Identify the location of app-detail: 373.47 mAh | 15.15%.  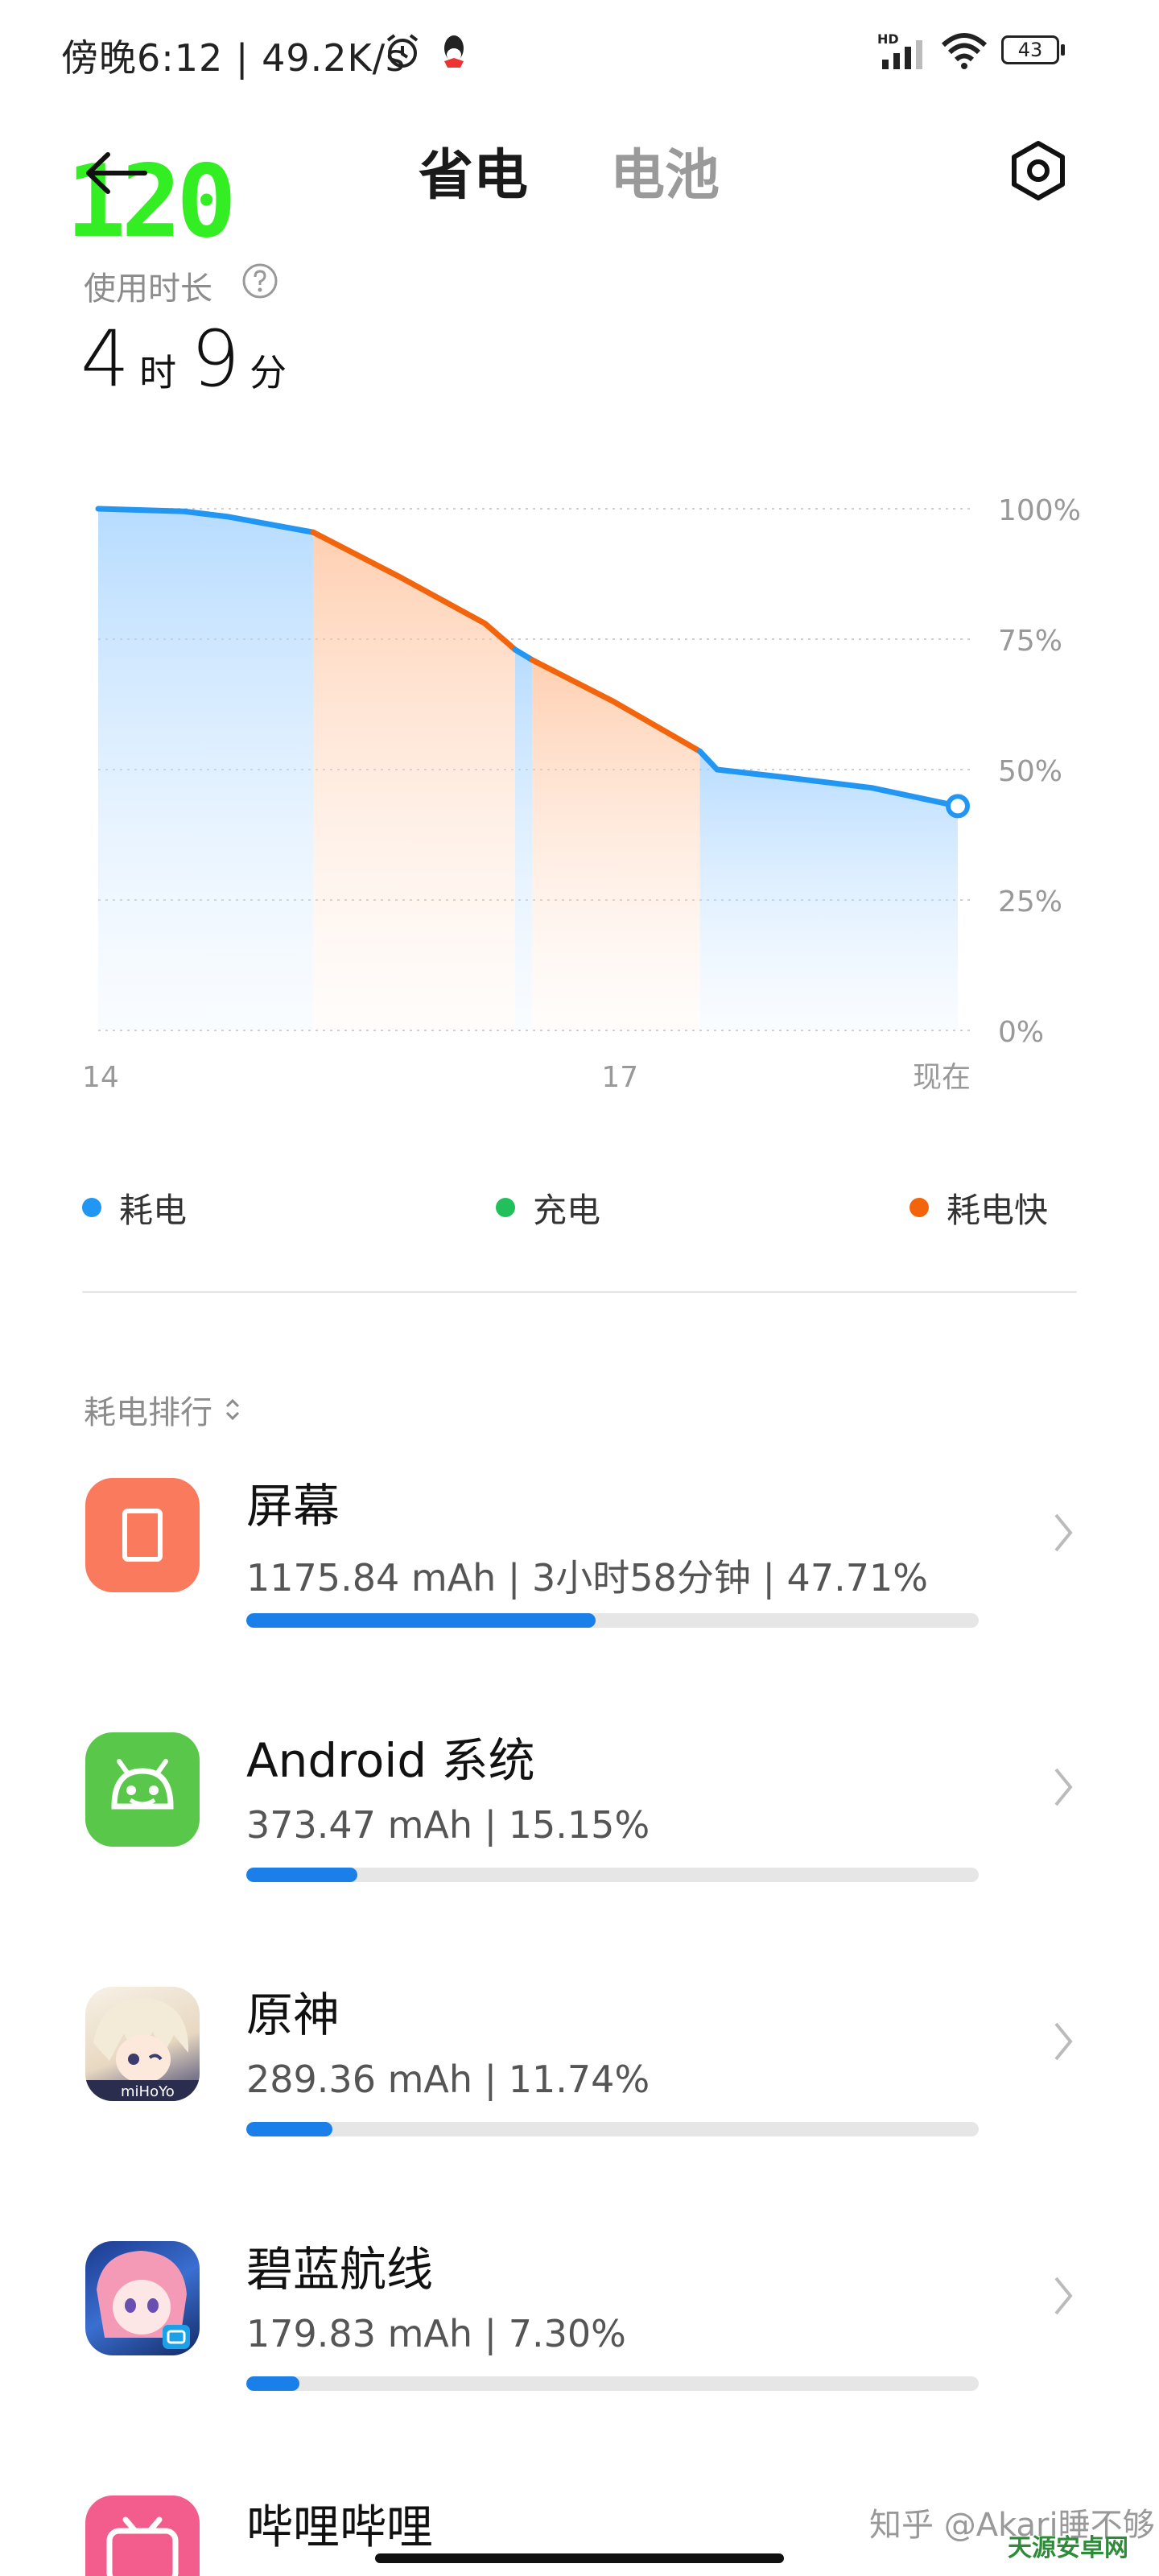
(448, 1825).